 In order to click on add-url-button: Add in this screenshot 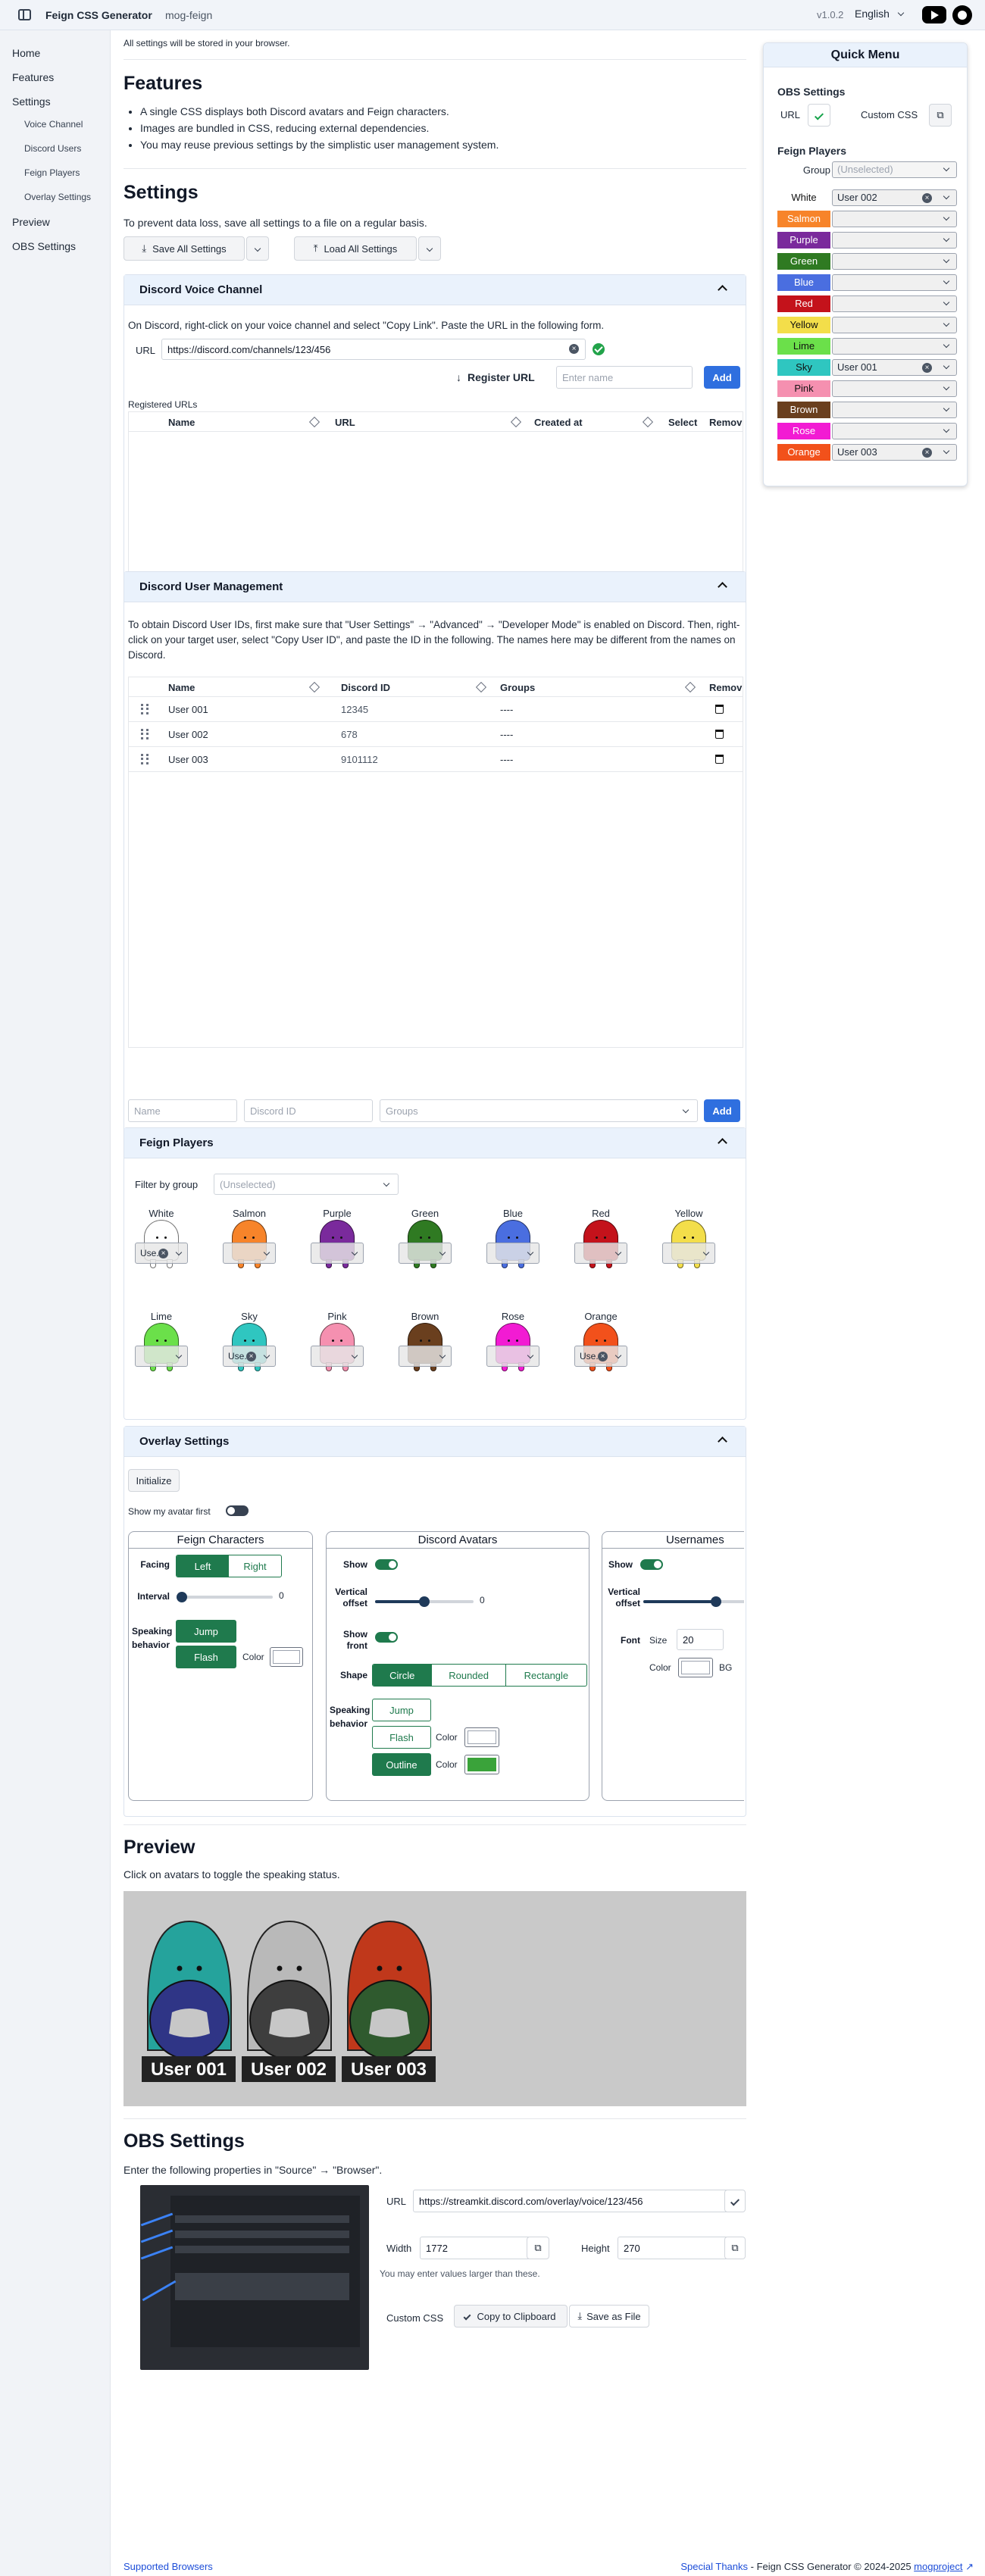, I will do `click(722, 377)`.